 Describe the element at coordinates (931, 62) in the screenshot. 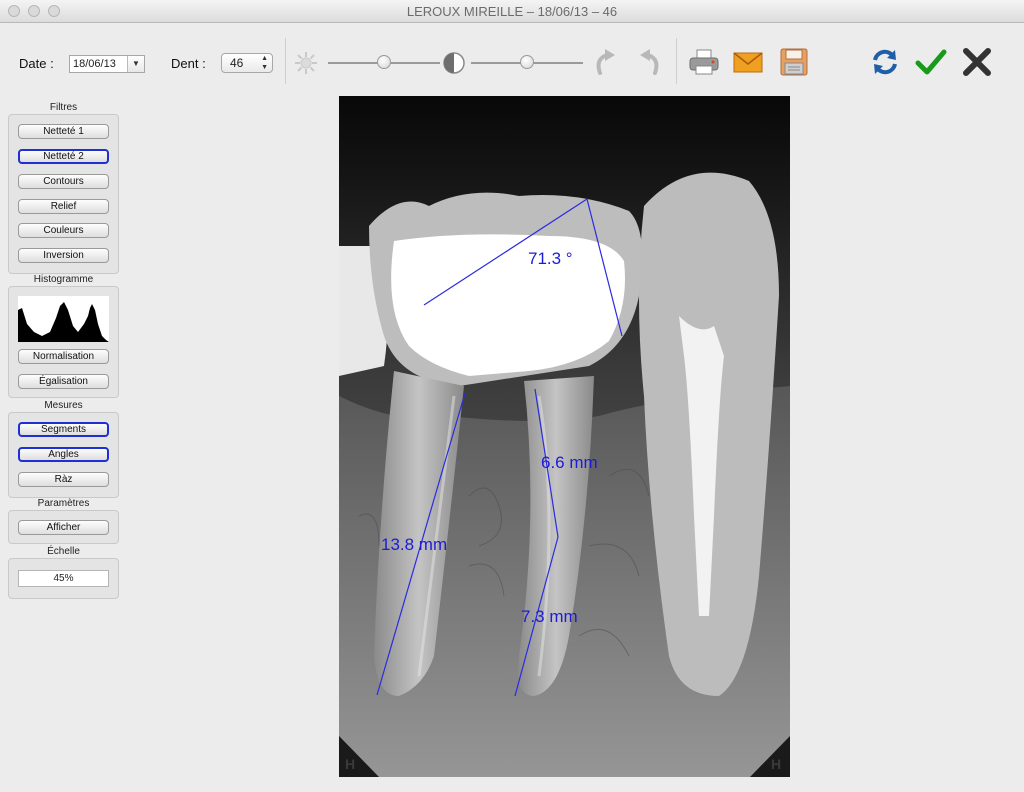

I see `validate-icon` at that location.